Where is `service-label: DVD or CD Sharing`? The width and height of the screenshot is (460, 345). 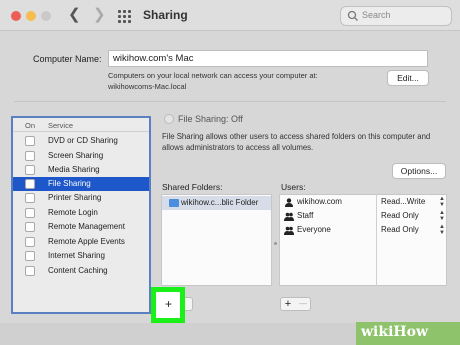
service-label: DVD or CD Sharing is located at coordinates (83, 140).